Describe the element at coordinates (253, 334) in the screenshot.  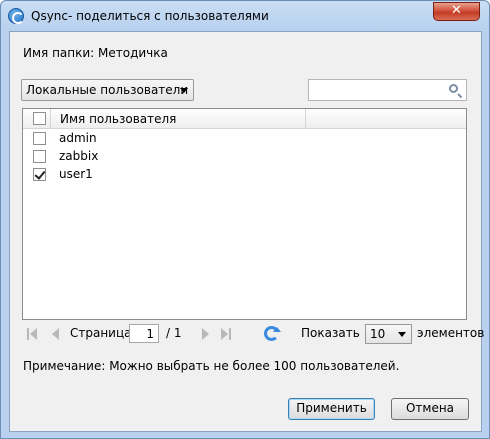
I see `pagination-bar: Страница 1 / 1 Показать 10 элементов` at that location.